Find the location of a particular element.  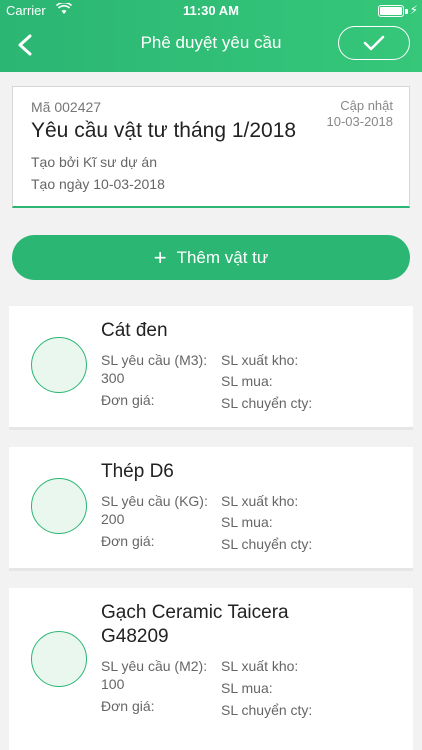

status-time: 11:30 AM is located at coordinates (211, 10).